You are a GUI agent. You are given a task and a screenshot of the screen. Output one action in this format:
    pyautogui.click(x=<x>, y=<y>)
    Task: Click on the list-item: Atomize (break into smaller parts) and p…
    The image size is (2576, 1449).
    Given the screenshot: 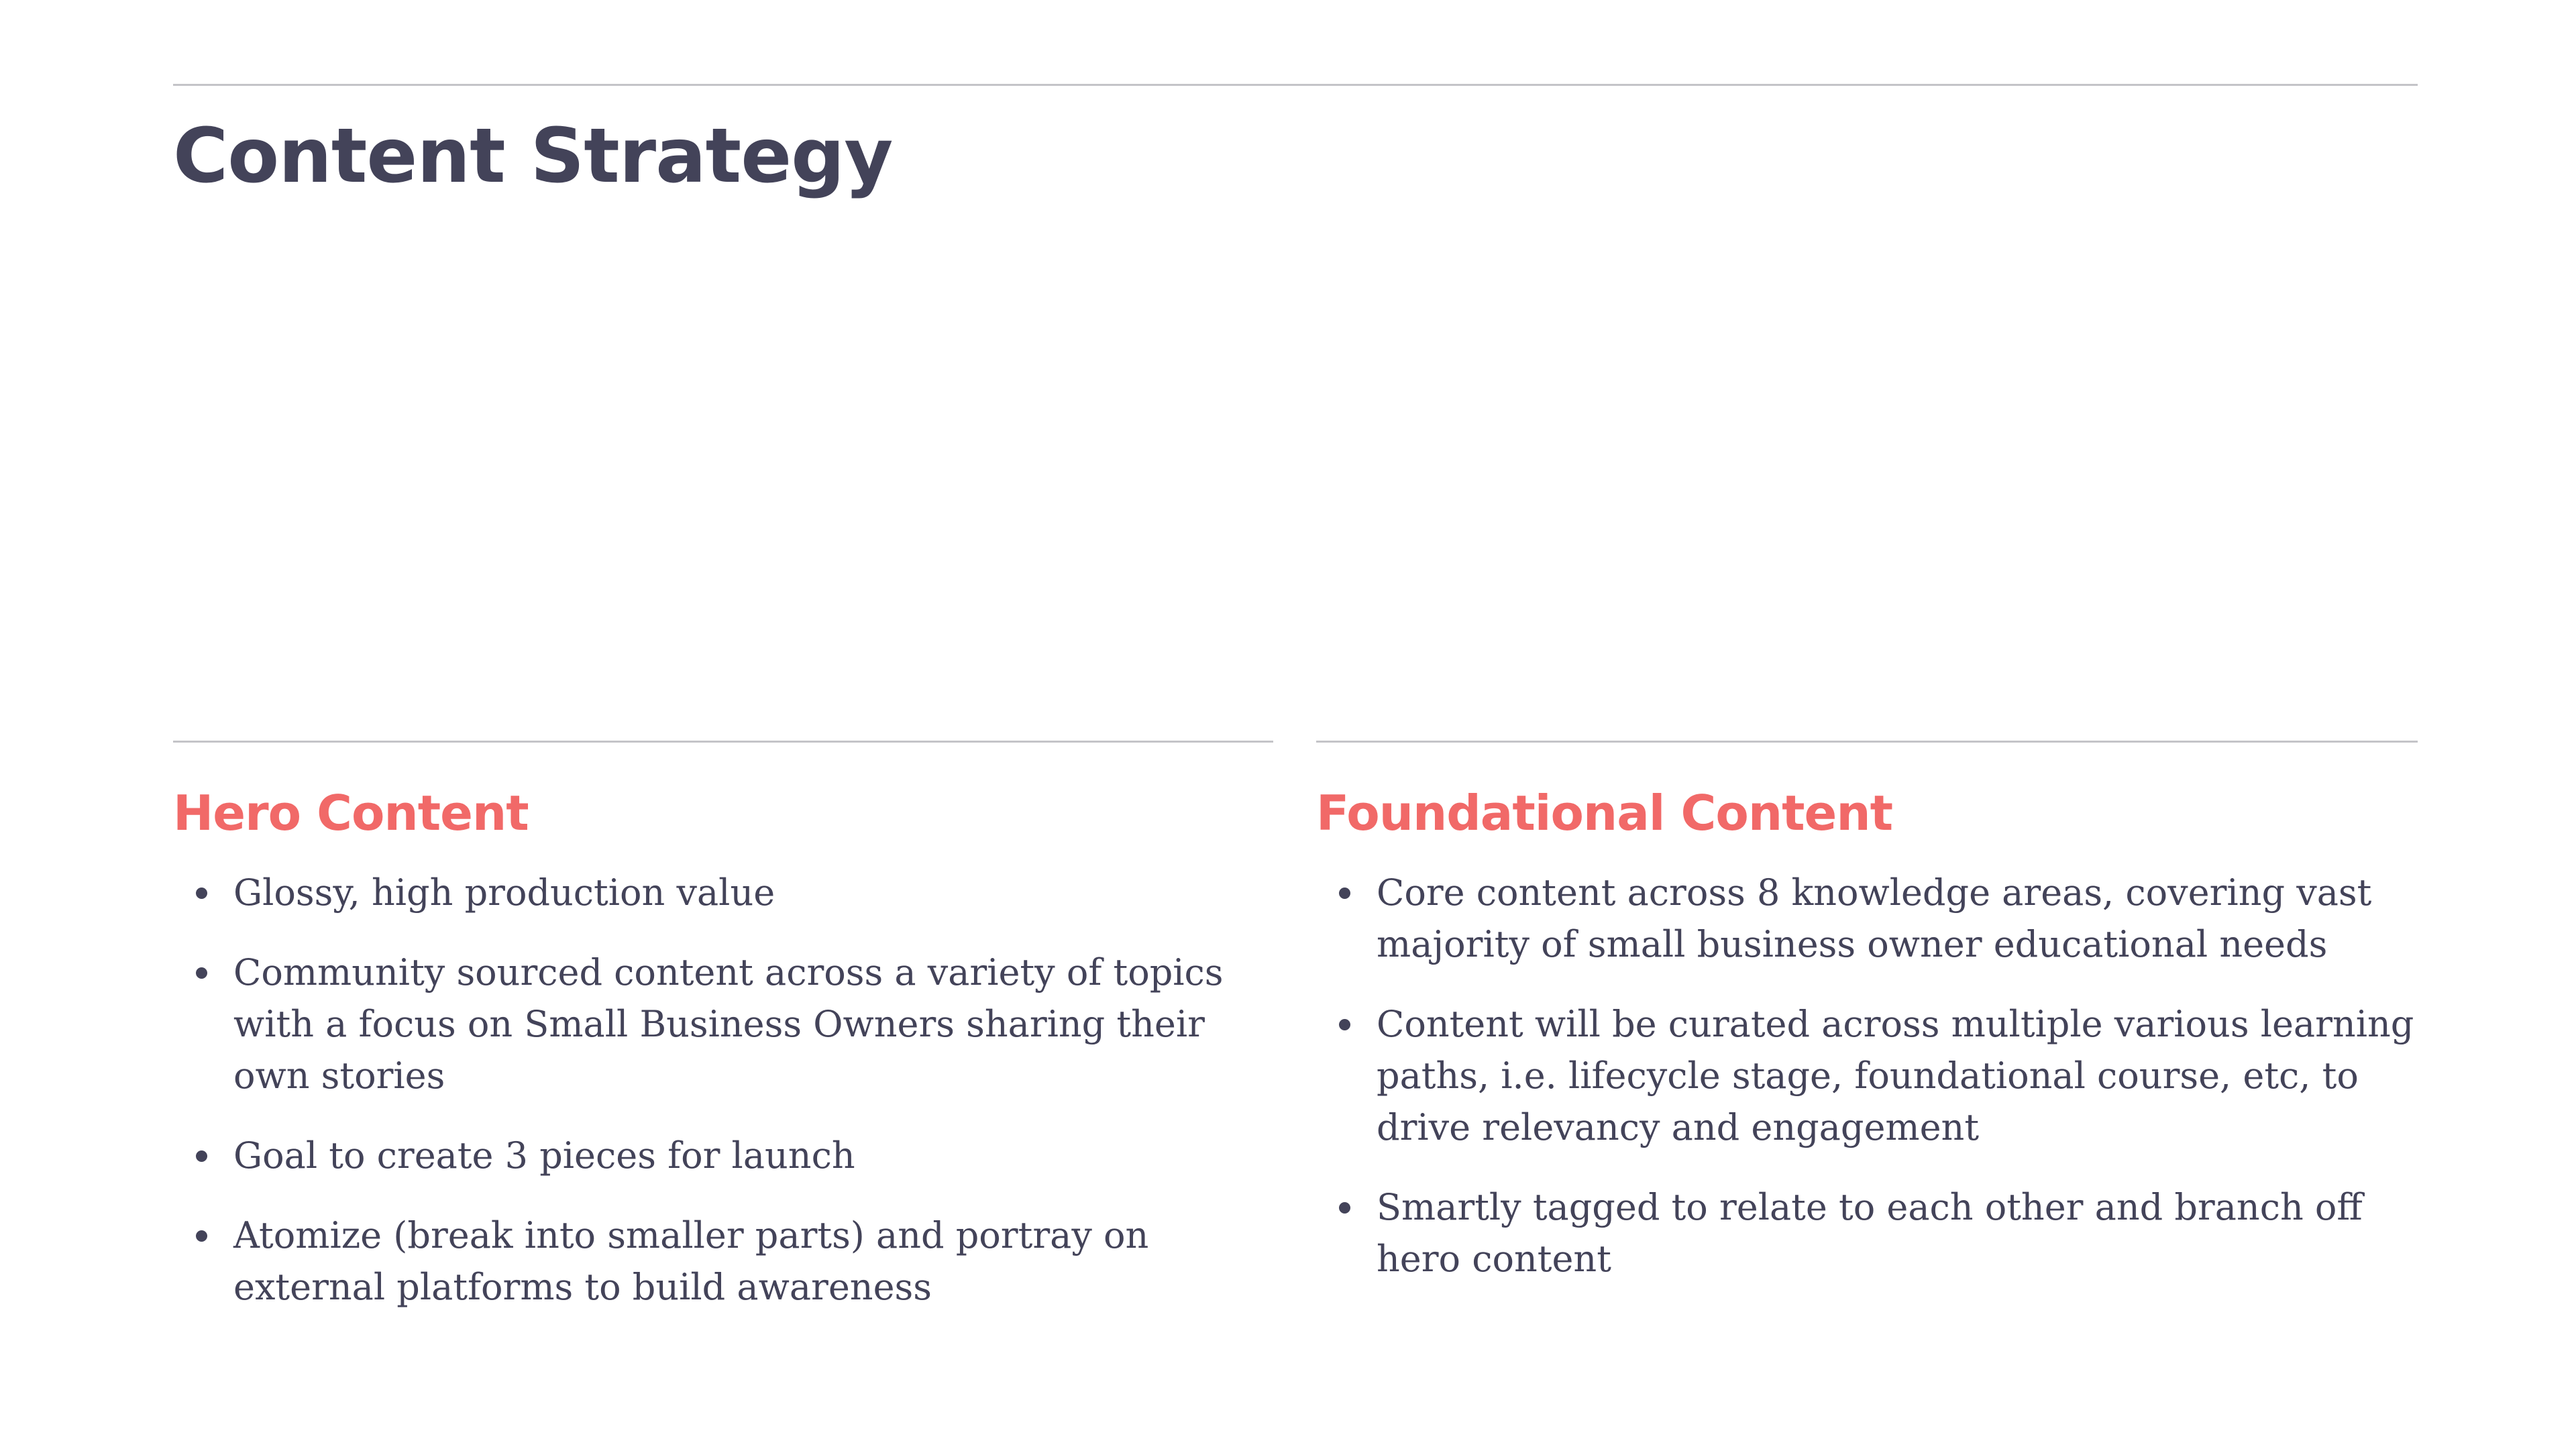 What is the action you would take?
    pyautogui.click(x=723, y=1261)
    